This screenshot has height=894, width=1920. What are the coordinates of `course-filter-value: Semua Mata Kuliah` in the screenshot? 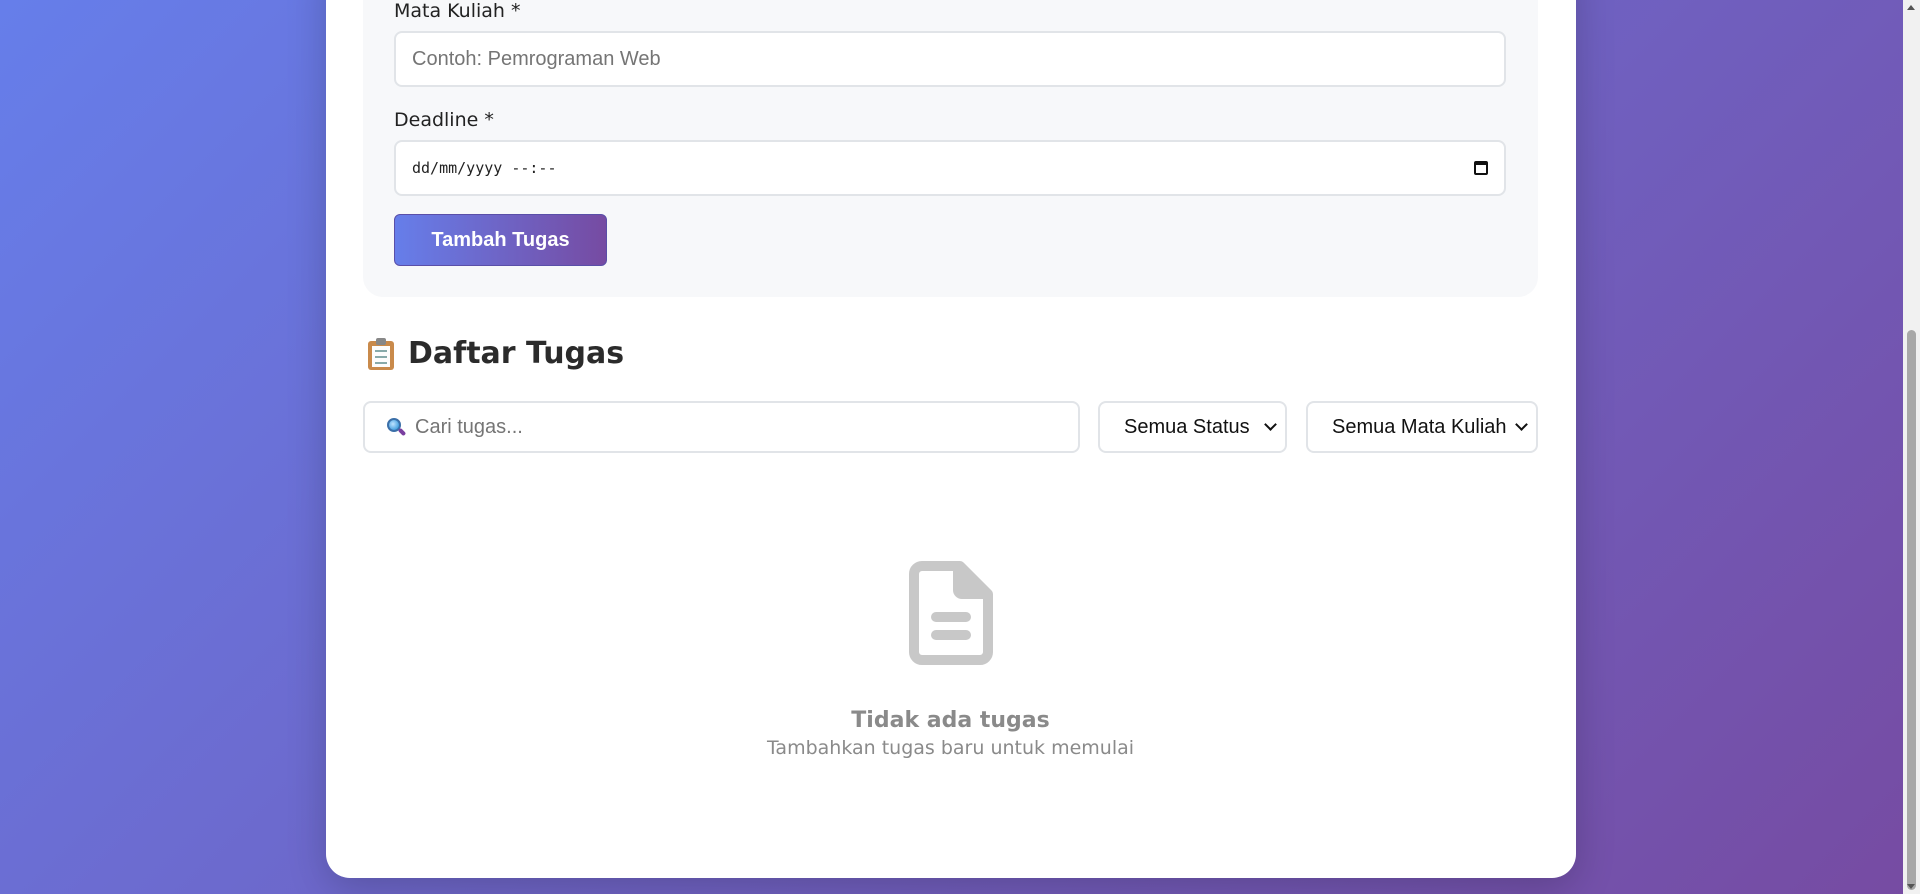 It's located at (1419, 426).